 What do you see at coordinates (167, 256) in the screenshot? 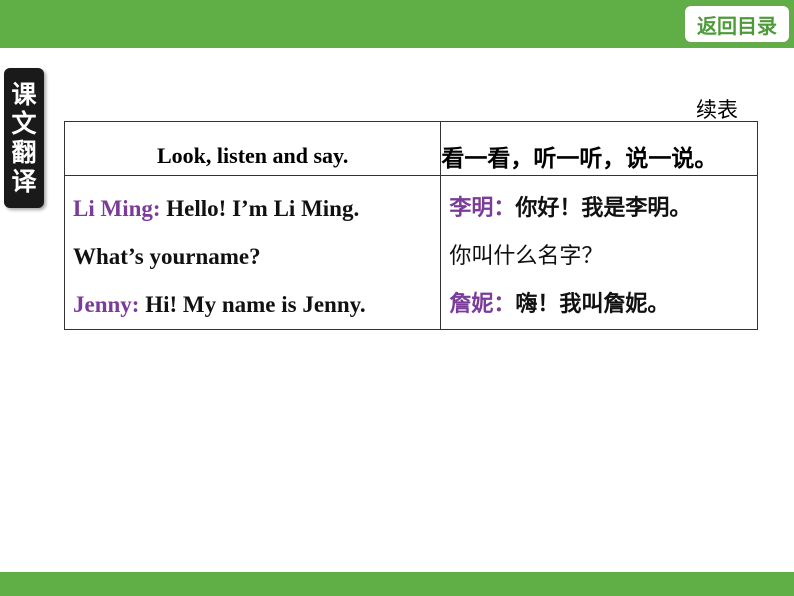
I see `dialogue-text: What’s yourname?` at bounding box center [167, 256].